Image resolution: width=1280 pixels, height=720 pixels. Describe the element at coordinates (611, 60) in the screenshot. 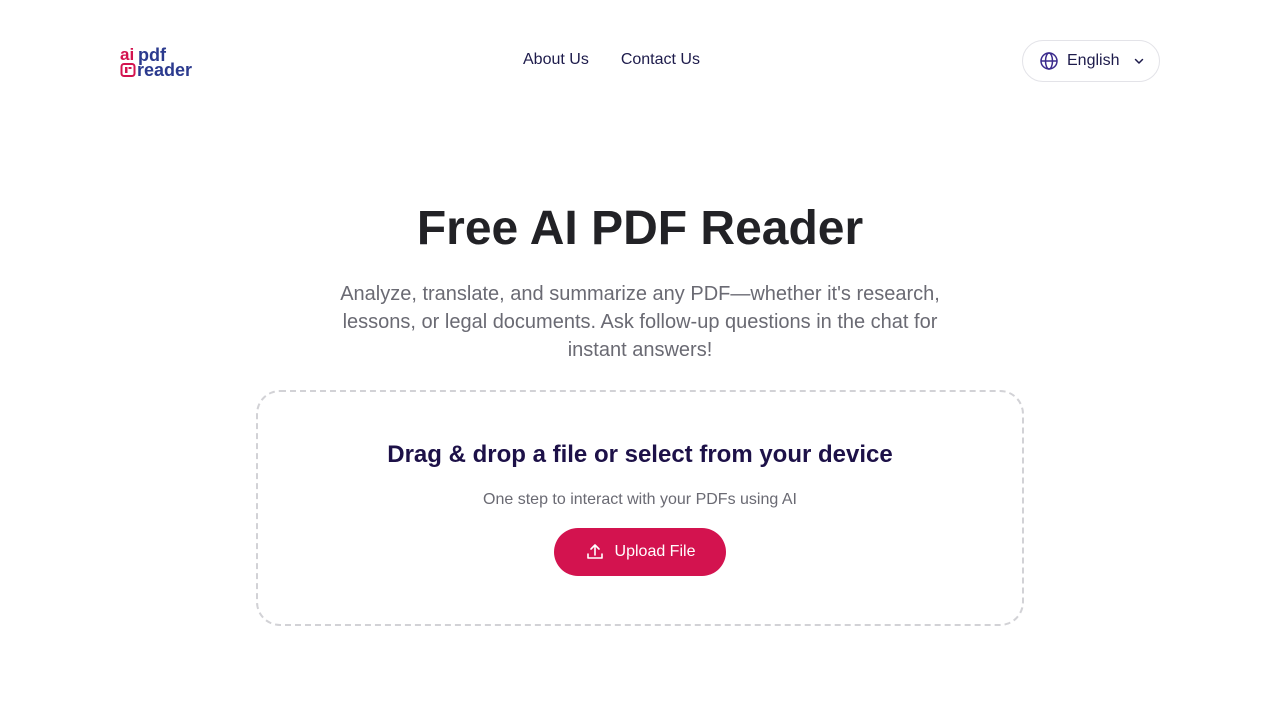

I see `top-nav: About Us Contact Us` at that location.